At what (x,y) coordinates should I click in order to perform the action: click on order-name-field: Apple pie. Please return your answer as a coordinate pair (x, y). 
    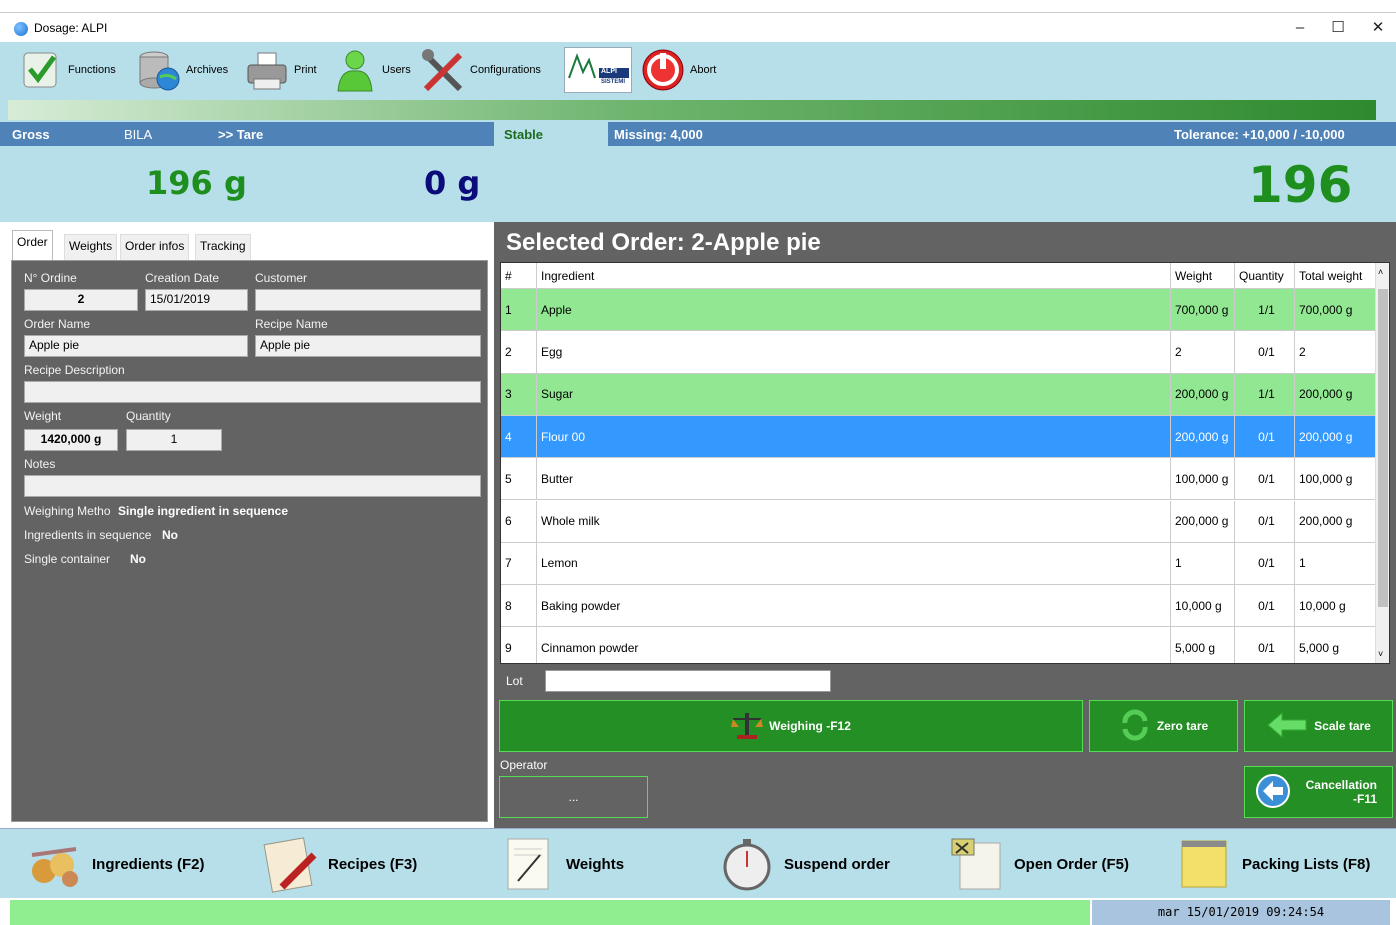
    Looking at the image, I should click on (136, 346).